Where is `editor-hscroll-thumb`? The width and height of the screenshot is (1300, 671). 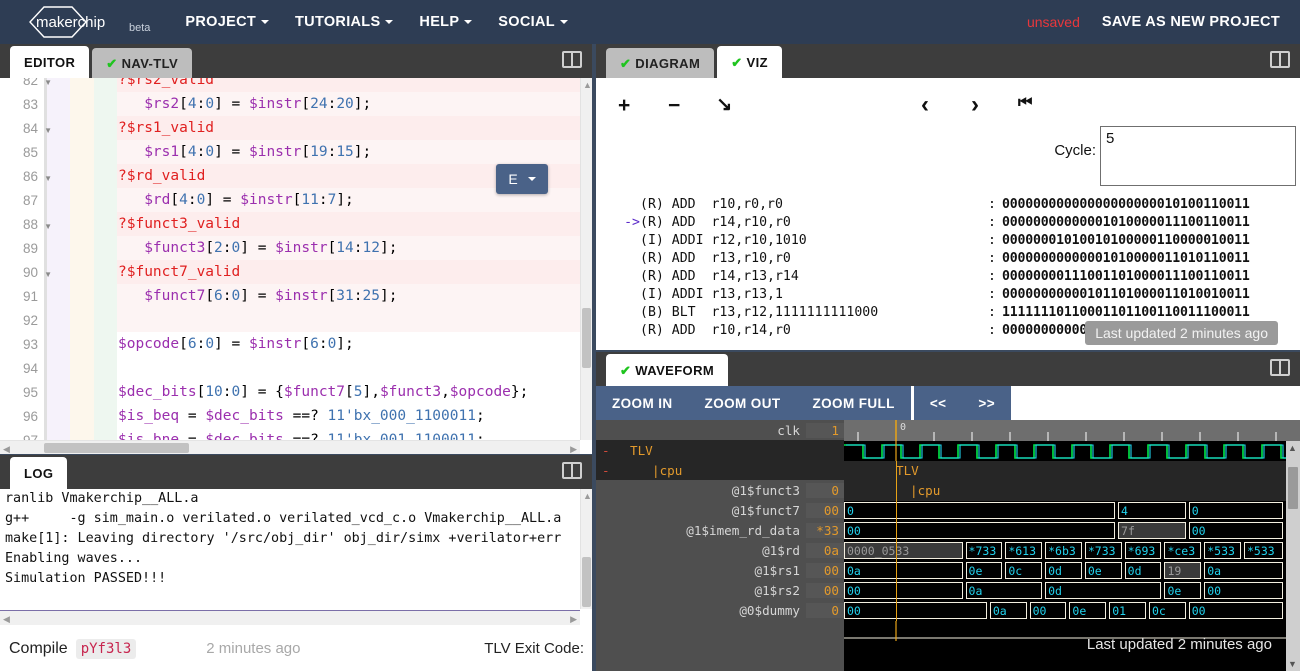
editor-hscroll-thumb is located at coordinates (116, 448).